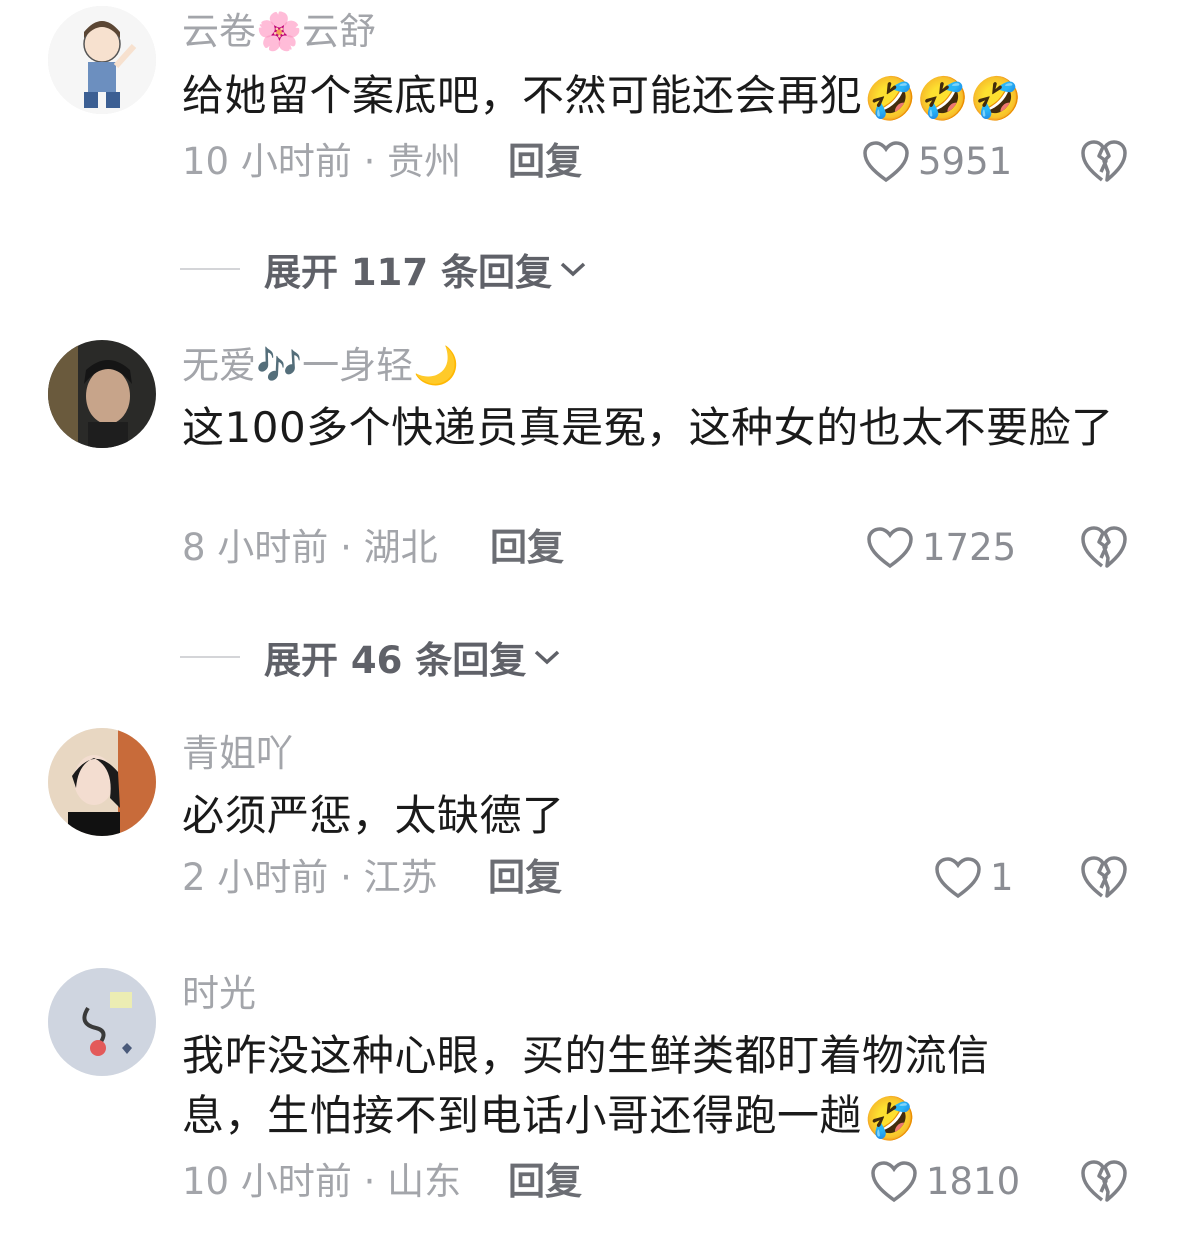 Image resolution: width=1179 pixels, height=1246 pixels. What do you see at coordinates (279, 32) in the screenshot?
I see `comment-username: 云卷🌸云舒` at bounding box center [279, 32].